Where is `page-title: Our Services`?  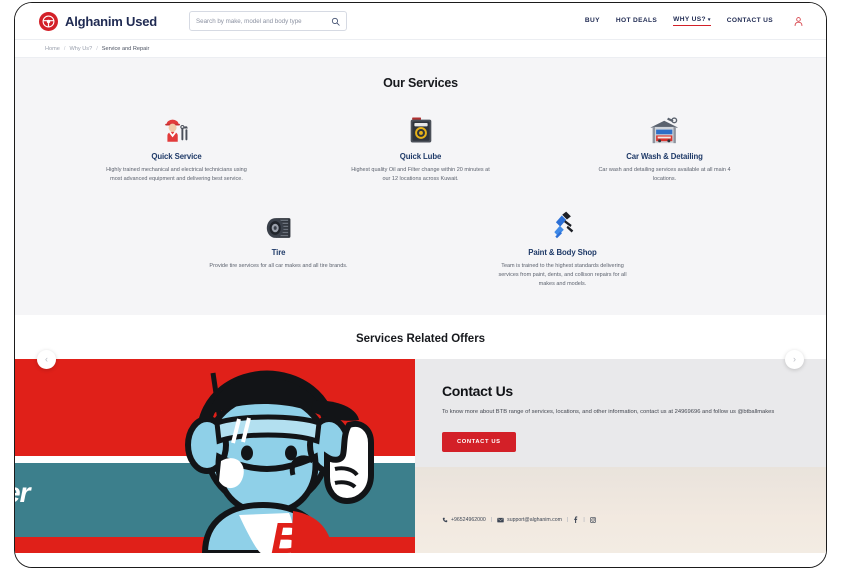 page-title: Our Services is located at coordinates (420, 83).